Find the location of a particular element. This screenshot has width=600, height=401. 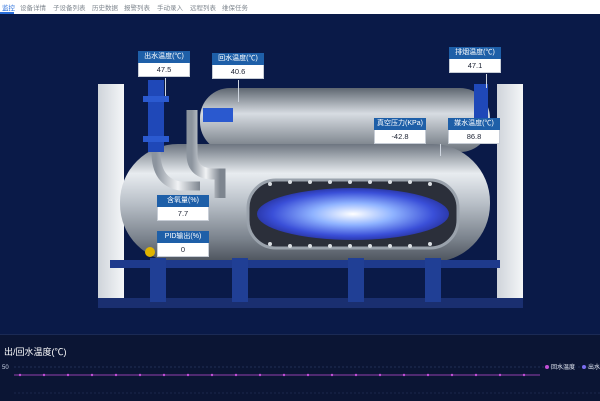

tab-device-detail: 设备详情 is located at coordinates (33, 7).